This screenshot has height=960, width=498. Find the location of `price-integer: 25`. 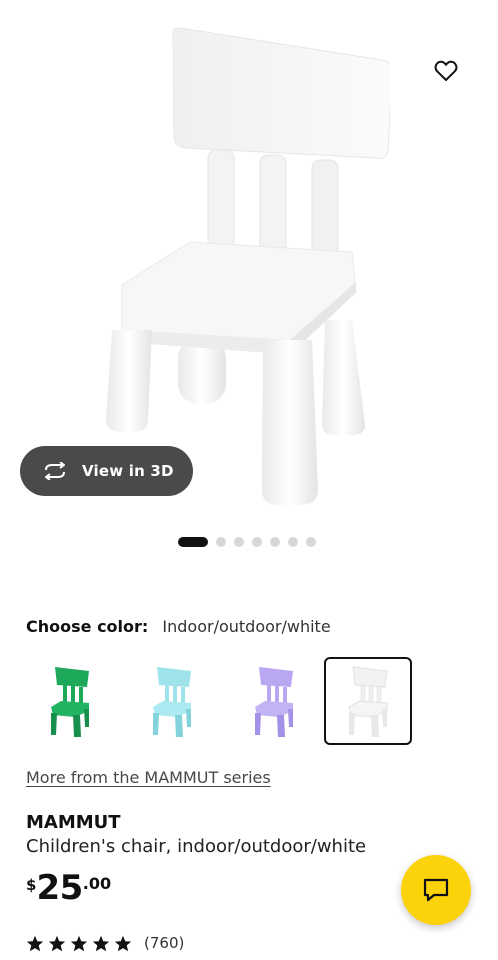

price-integer: 25 is located at coordinates (59, 888).